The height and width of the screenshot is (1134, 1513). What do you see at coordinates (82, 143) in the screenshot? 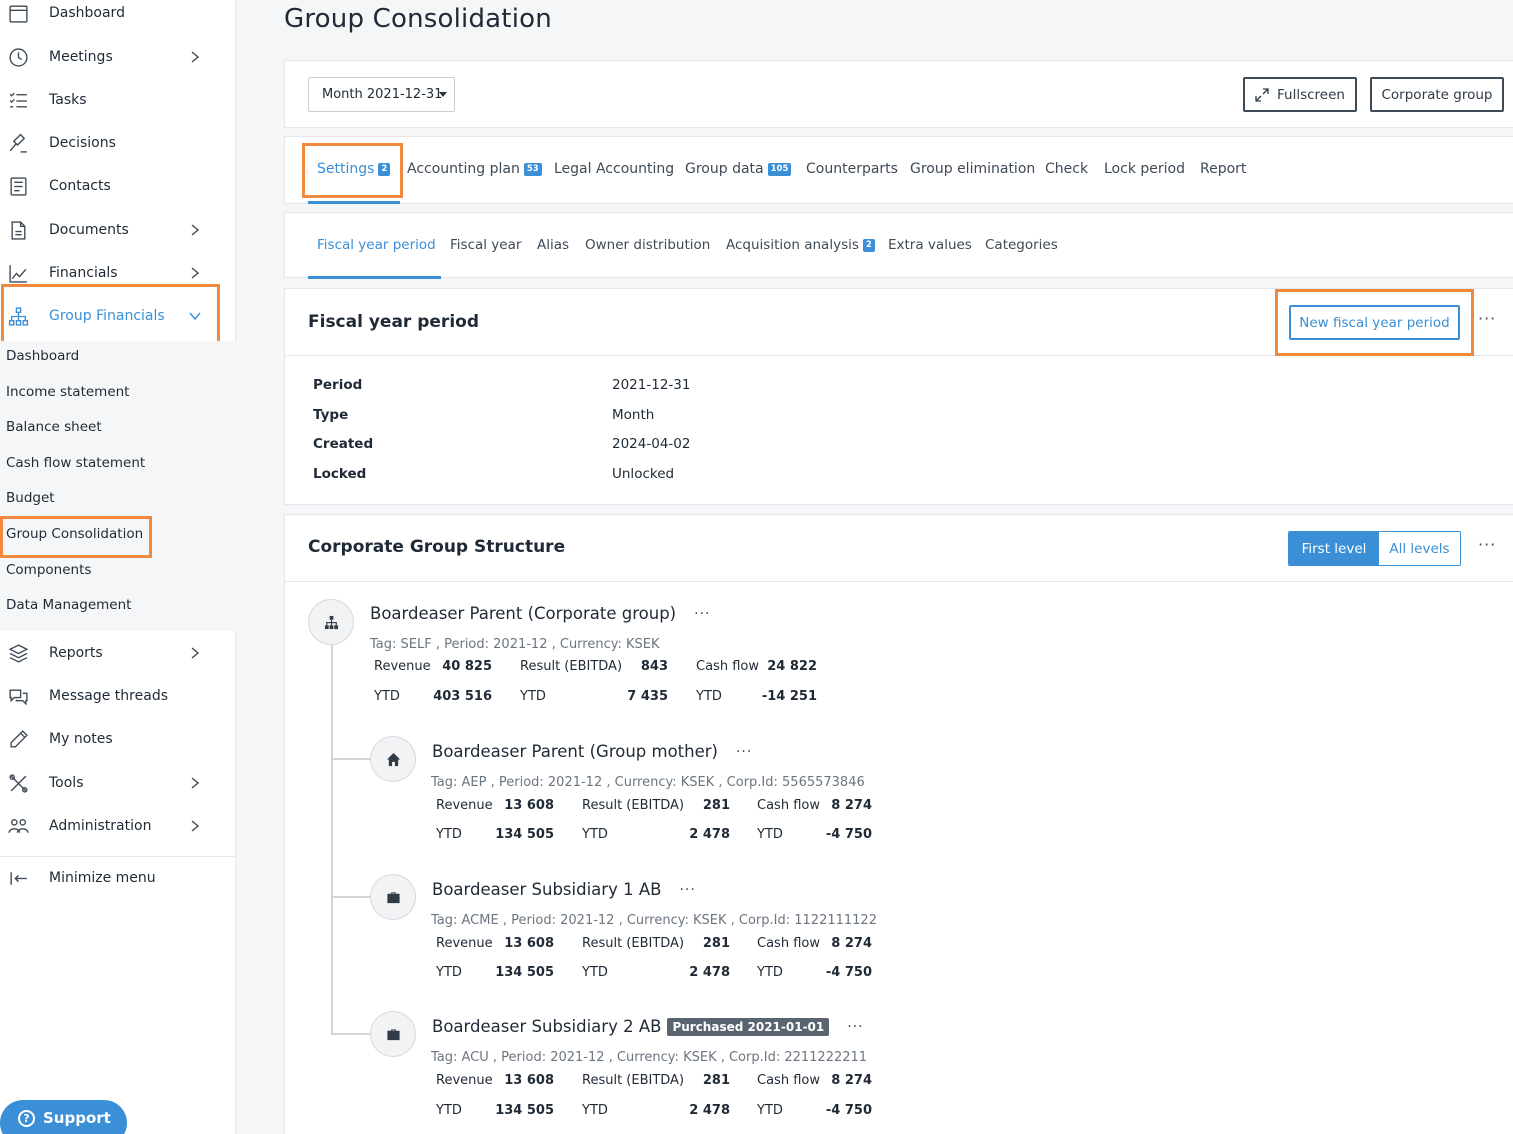
I see `sidebar-item-label: Decisions` at bounding box center [82, 143].